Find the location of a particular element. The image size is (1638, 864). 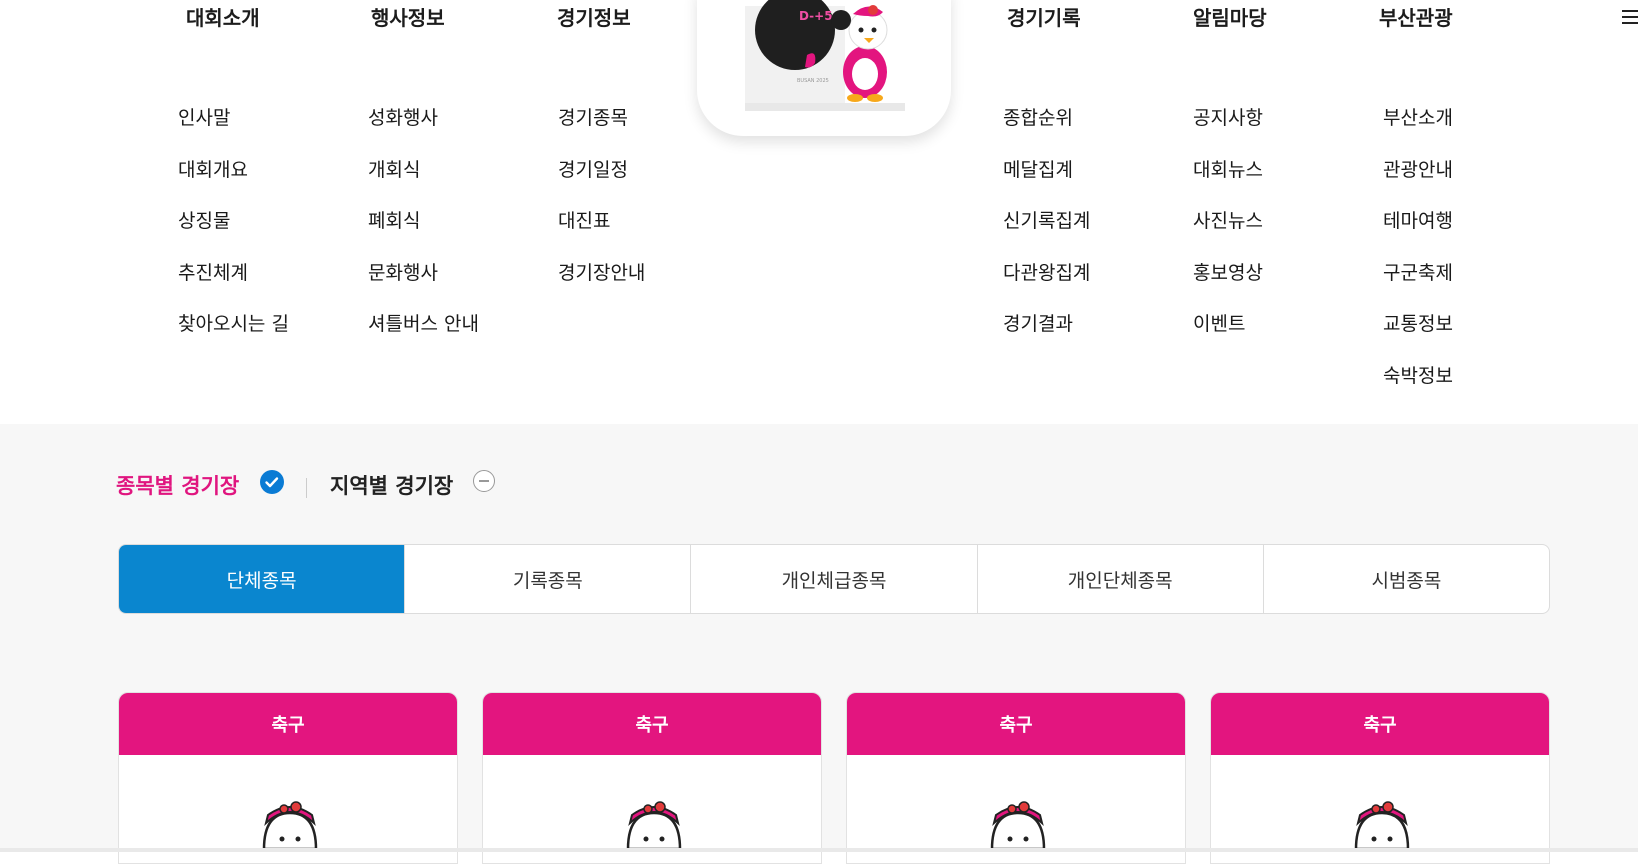

submenu-about: 인사말 대회개요 상징물 추진체계 찾아오시는 길 is located at coordinates (233, 233).